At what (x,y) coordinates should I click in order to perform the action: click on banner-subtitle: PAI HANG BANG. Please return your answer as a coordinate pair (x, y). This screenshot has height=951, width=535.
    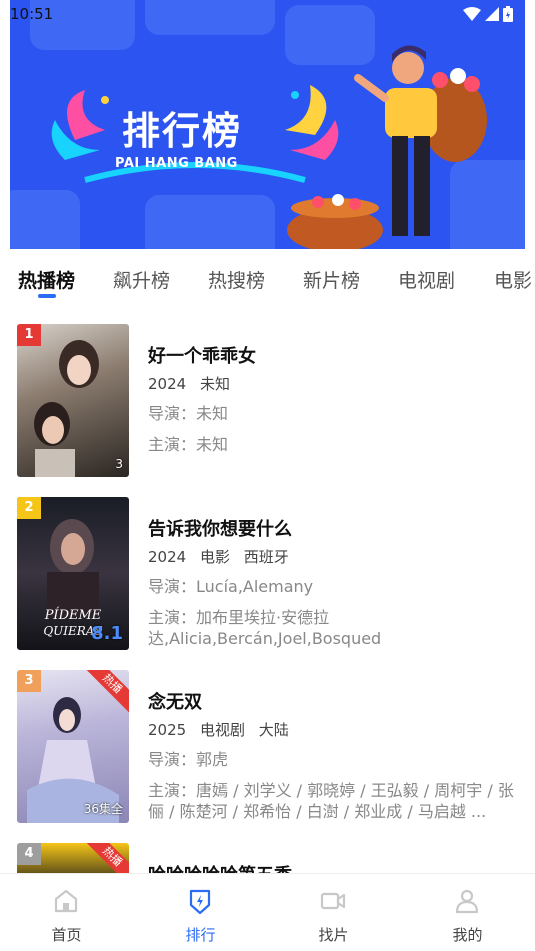
    Looking at the image, I should click on (176, 163).